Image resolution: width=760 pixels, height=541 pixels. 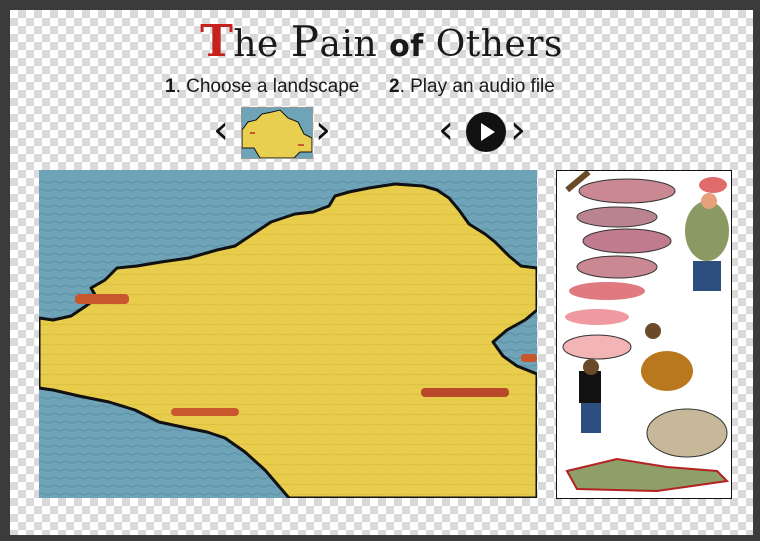 What do you see at coordinates (493, 44) in the screenshot?
I see `title-others: Others` at bounding box center [493, 44].